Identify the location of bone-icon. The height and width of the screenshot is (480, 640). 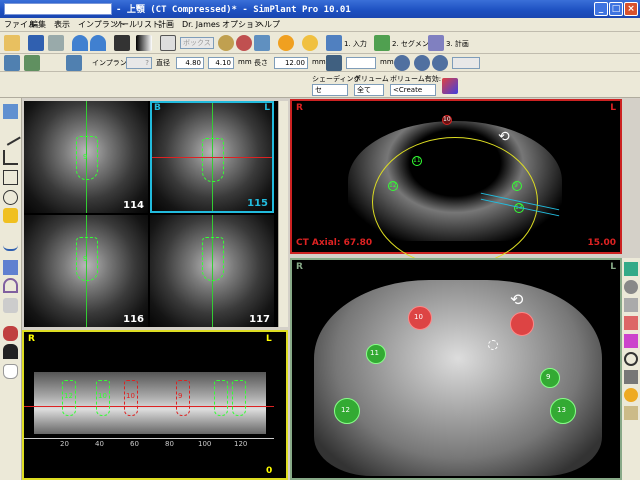
(631, 413).